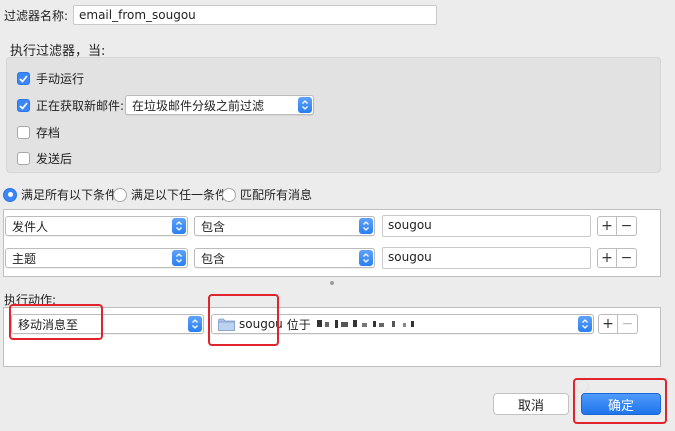  Describe the element at coordinates (56, 322) in the screenshot. I see `highlight-action-box` at that location.